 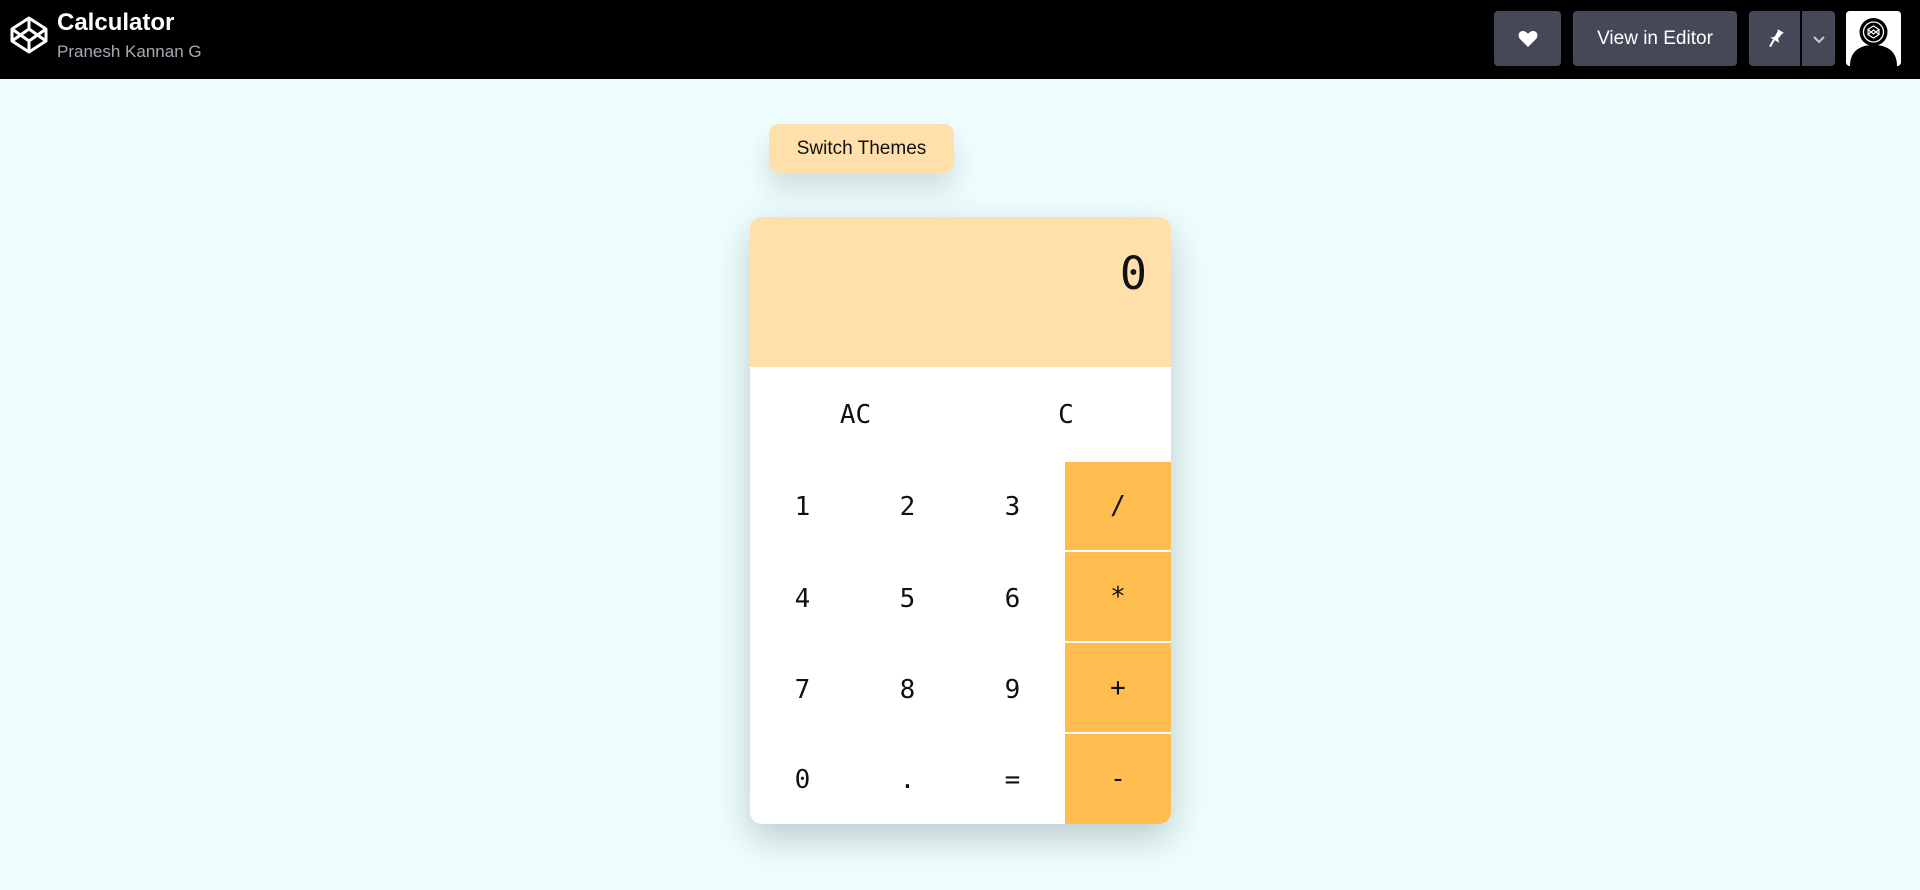 I want to click on digit-8-button: 8, so click(x=907, y=689).